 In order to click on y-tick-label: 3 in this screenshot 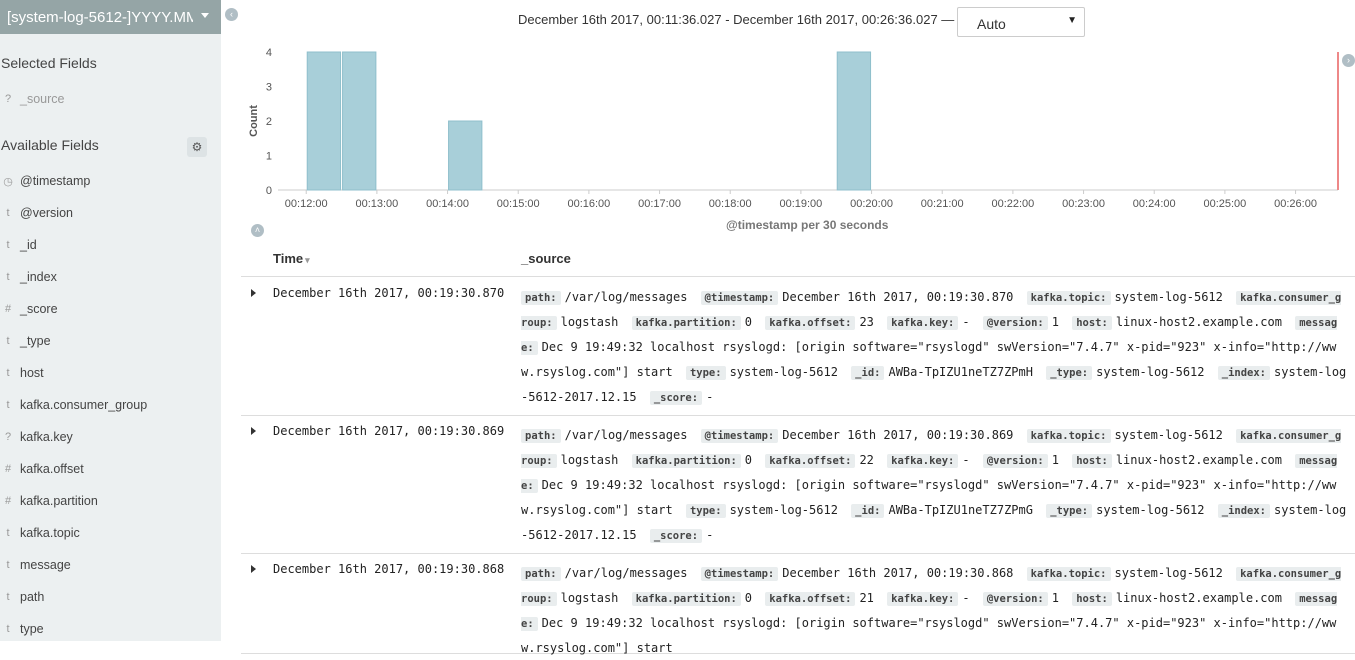, I will do `click(269, 88)`.